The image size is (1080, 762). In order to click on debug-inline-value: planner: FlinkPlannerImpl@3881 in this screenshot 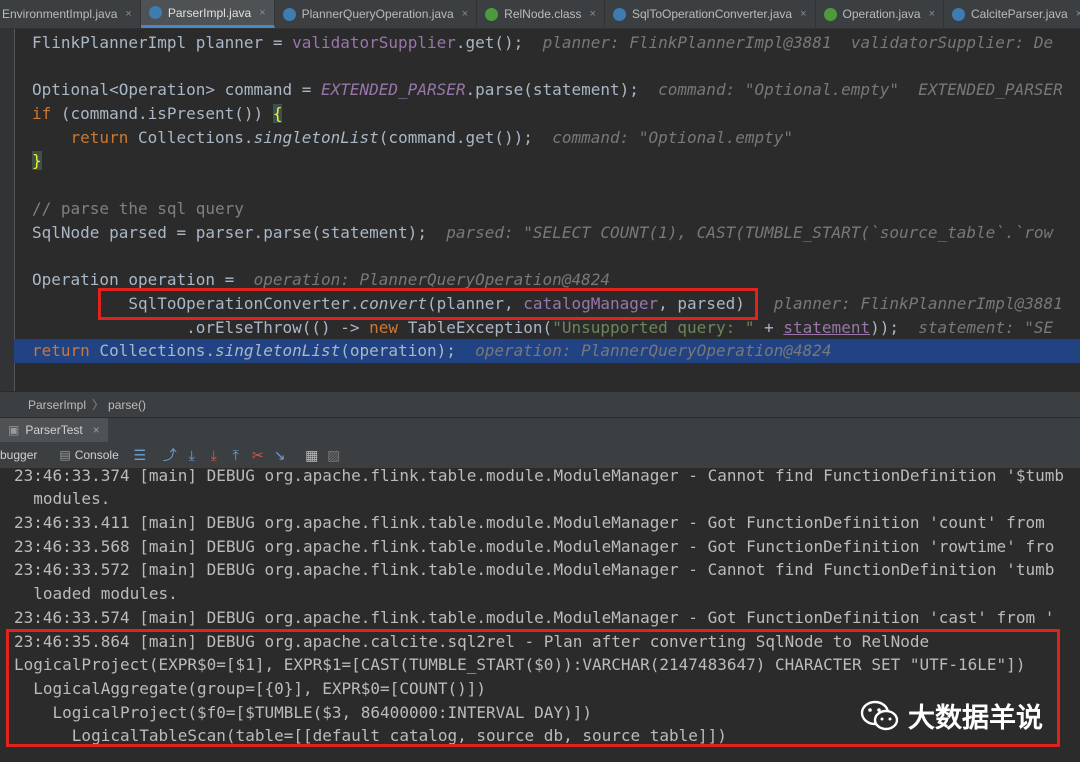, I will do `click(918, 303)`.